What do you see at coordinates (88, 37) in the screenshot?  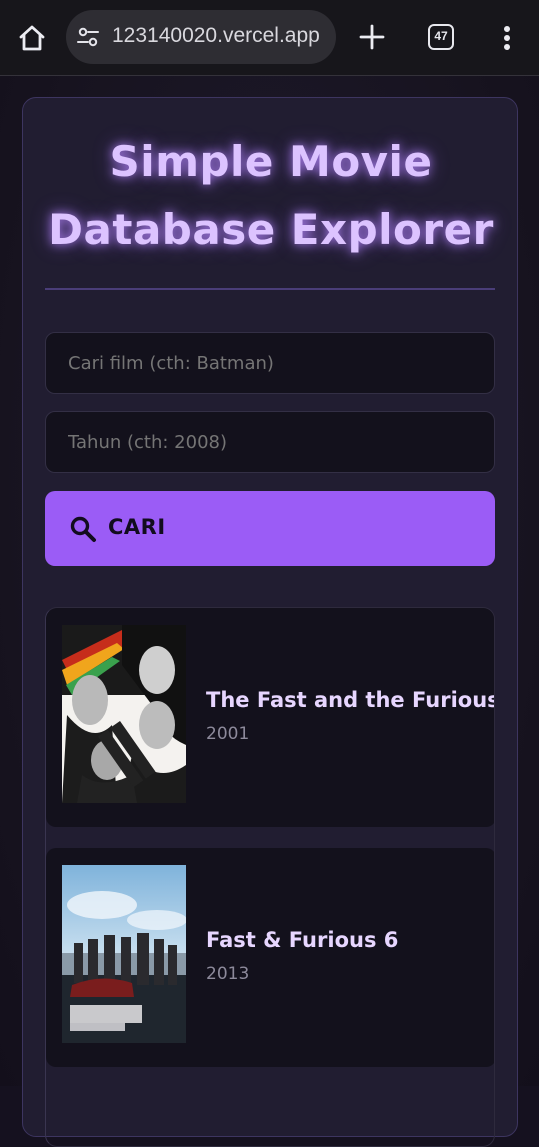 I see `site-settings-icon` at bounding box center [88, 37].